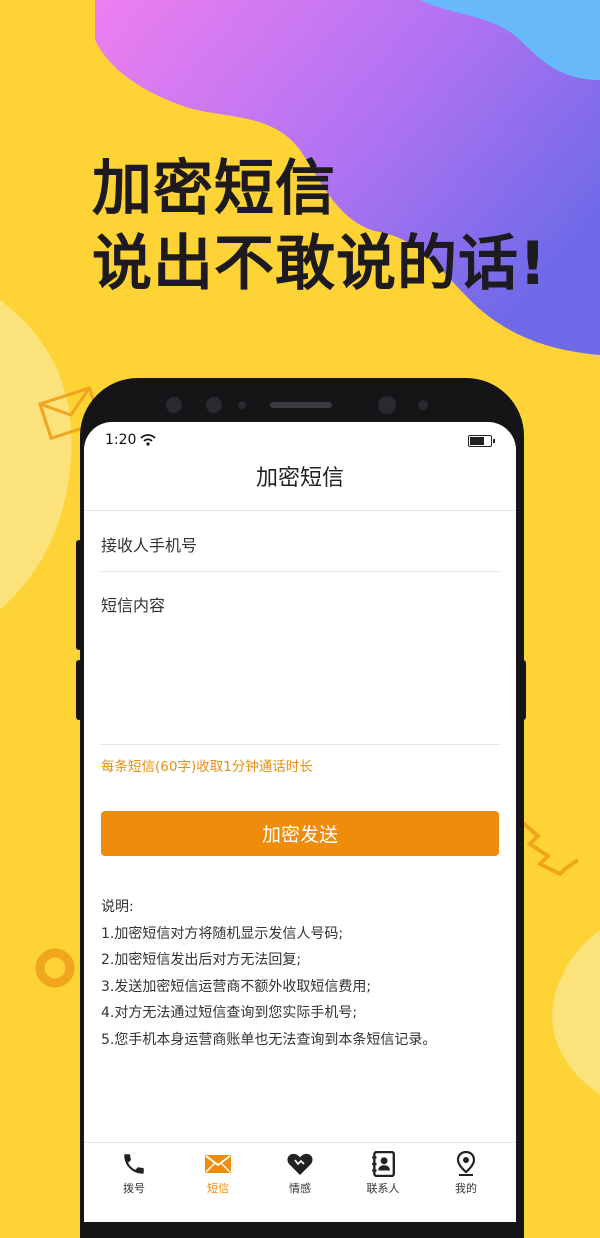 Image resolution: width=600 pixels, height=1238 pixels. I want to click on location-pin-icon, so click(466, 1163).